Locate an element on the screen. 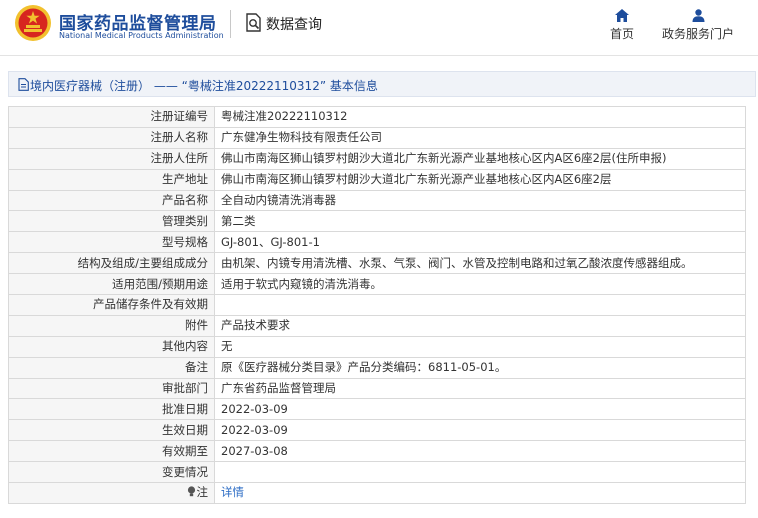 Image resolution: width=758 pixels, height=518 pixels. field-value: 2027-03-08 is located at coordinates (480, 451).